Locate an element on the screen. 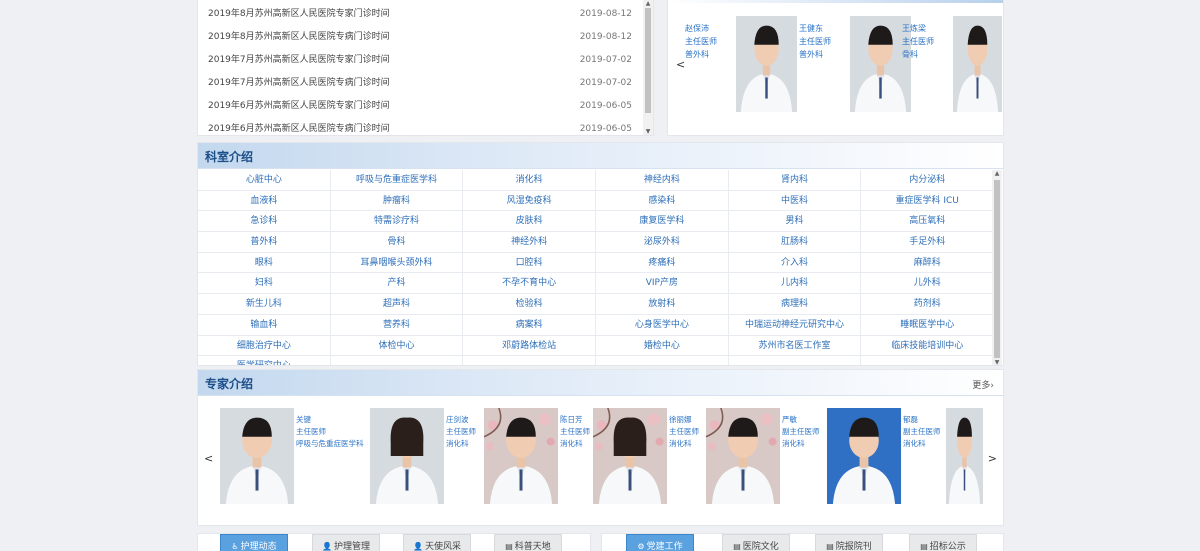  news-item: 2019年6月苏州高新区人民医院专家门诊时间 2019-06-05 is located at coordinates (420, 106).